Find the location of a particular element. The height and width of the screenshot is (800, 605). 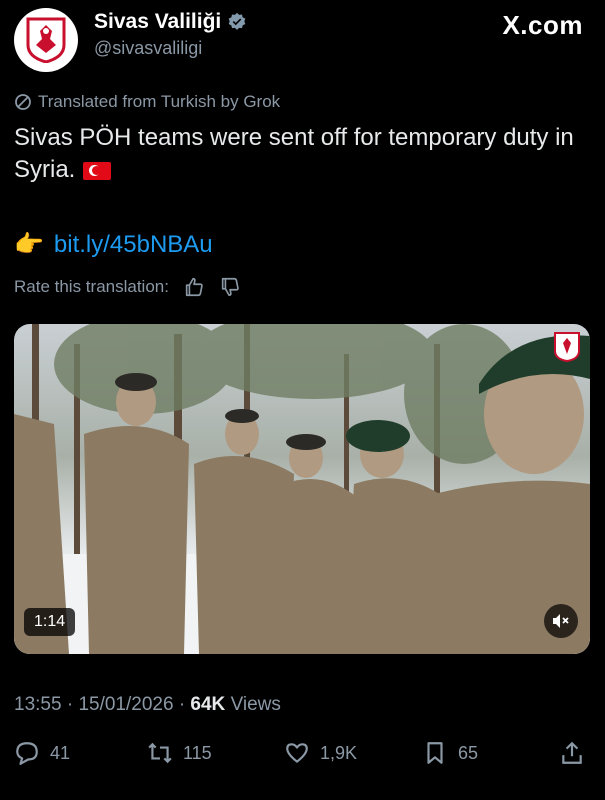

reply-button: 41 is located at coordinates (42, 753).